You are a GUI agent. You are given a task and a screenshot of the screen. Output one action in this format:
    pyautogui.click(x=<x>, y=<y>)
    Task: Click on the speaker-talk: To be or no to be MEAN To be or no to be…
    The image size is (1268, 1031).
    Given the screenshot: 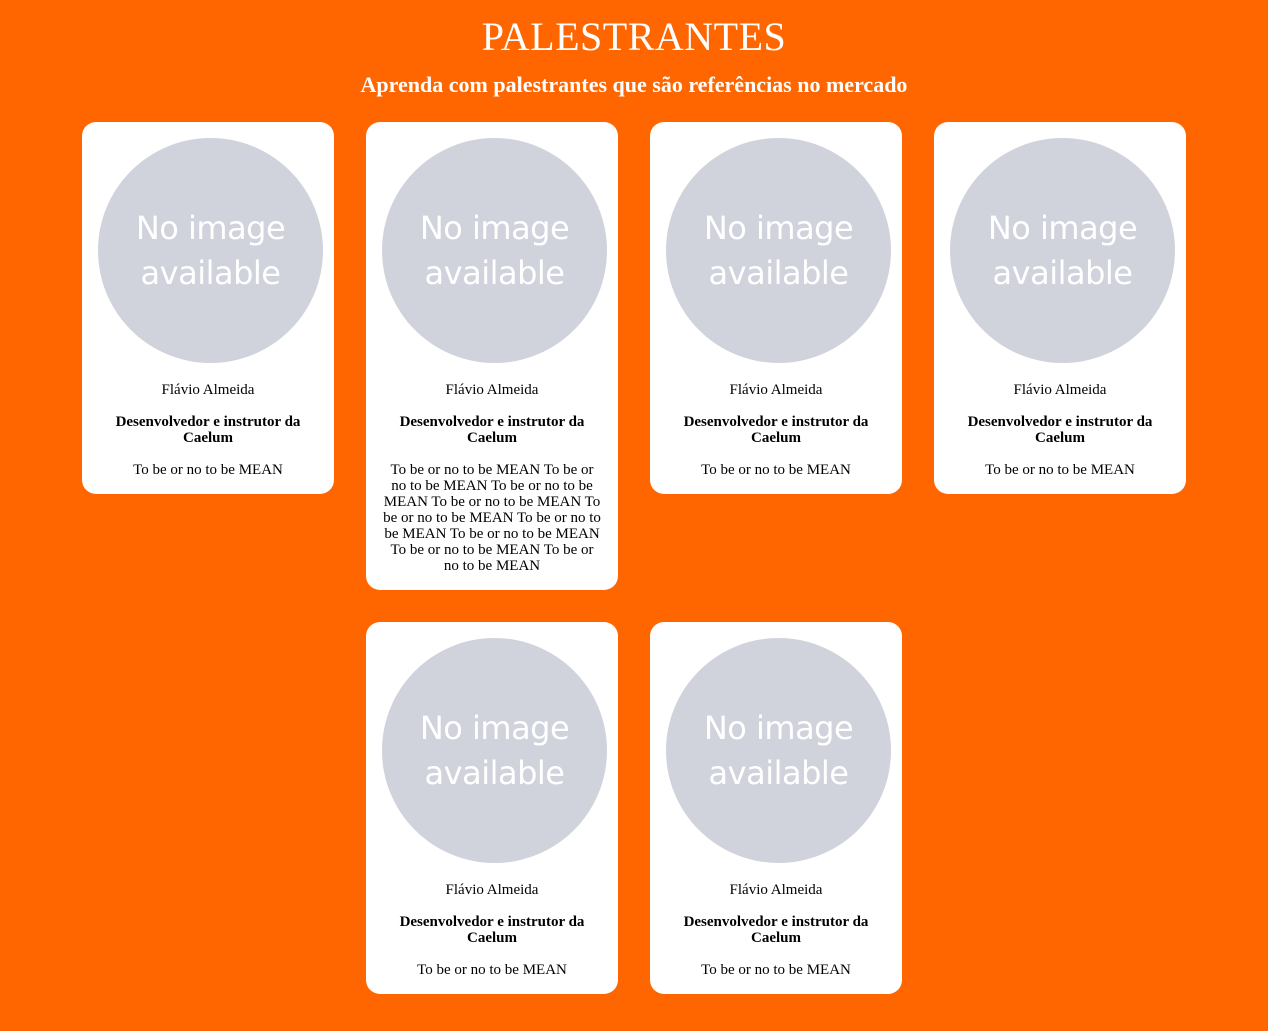 What is the action you would take?
    pyautogui.click(x=492, y=518)
    